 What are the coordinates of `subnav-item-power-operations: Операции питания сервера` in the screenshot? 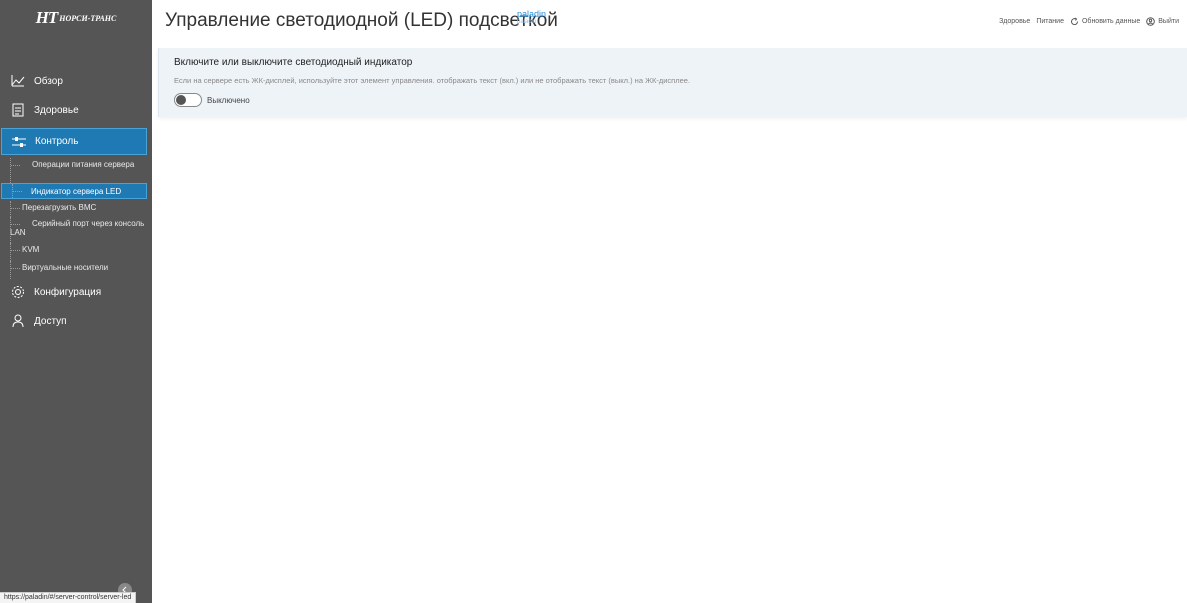 It's located at (76, 170).